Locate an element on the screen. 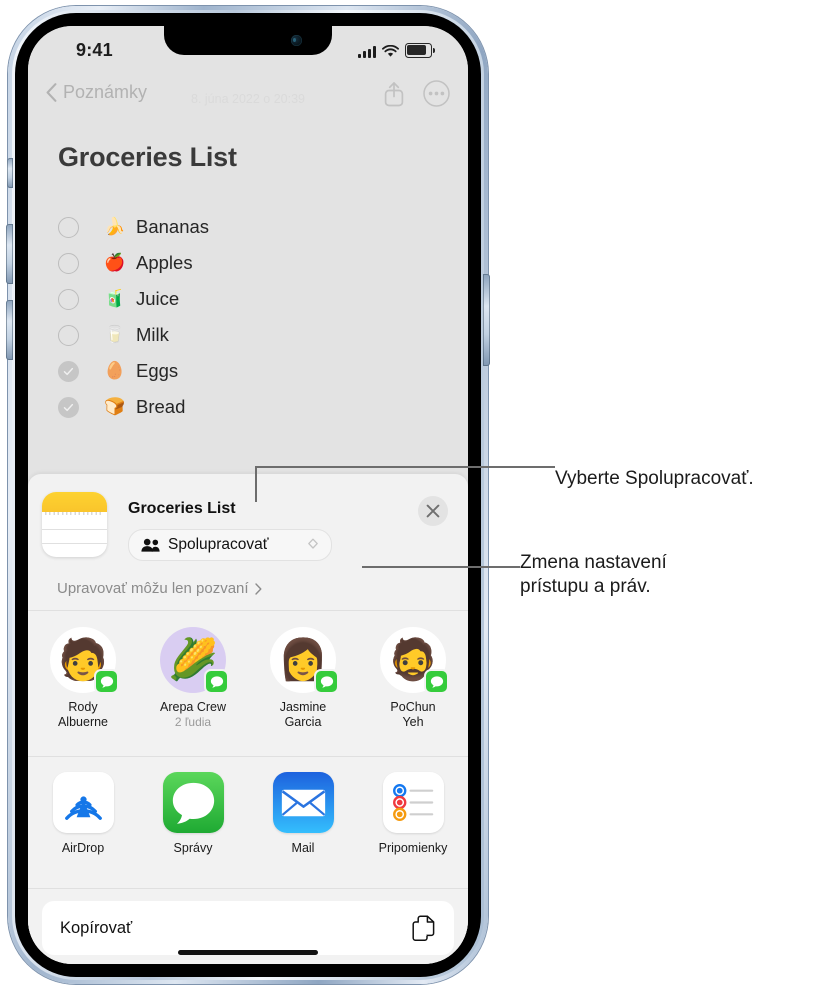 The height and width of the screenshot is (990, 830). share-app-label: Správy is located at coordinates (193, 848).